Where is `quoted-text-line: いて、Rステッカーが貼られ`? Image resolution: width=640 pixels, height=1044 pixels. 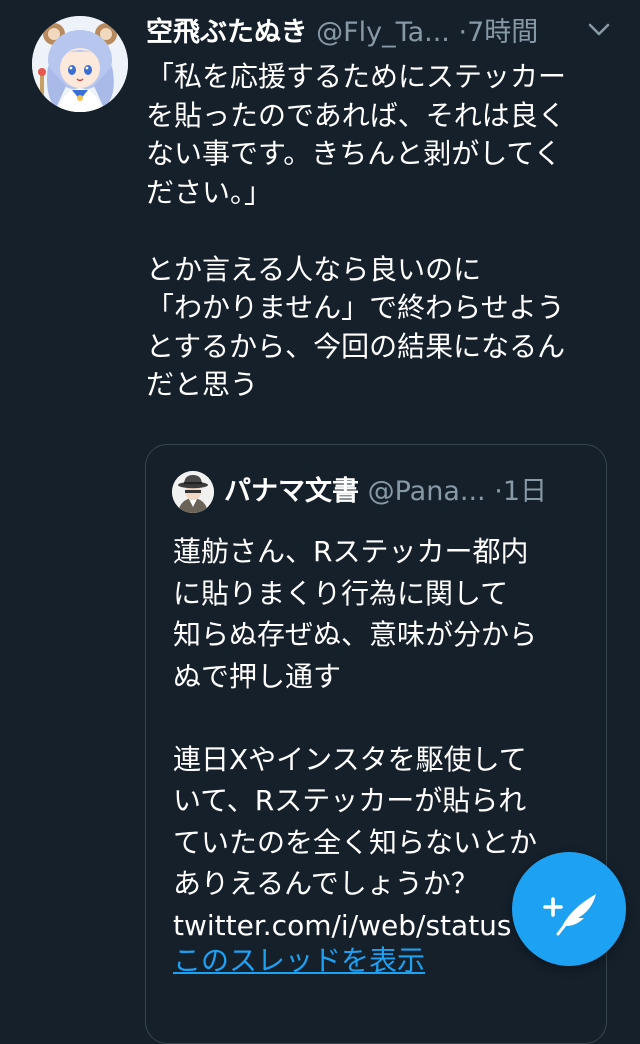 quoted-text-line: いて、Rステッカーが貼られ is located at coordinates (350, 800).